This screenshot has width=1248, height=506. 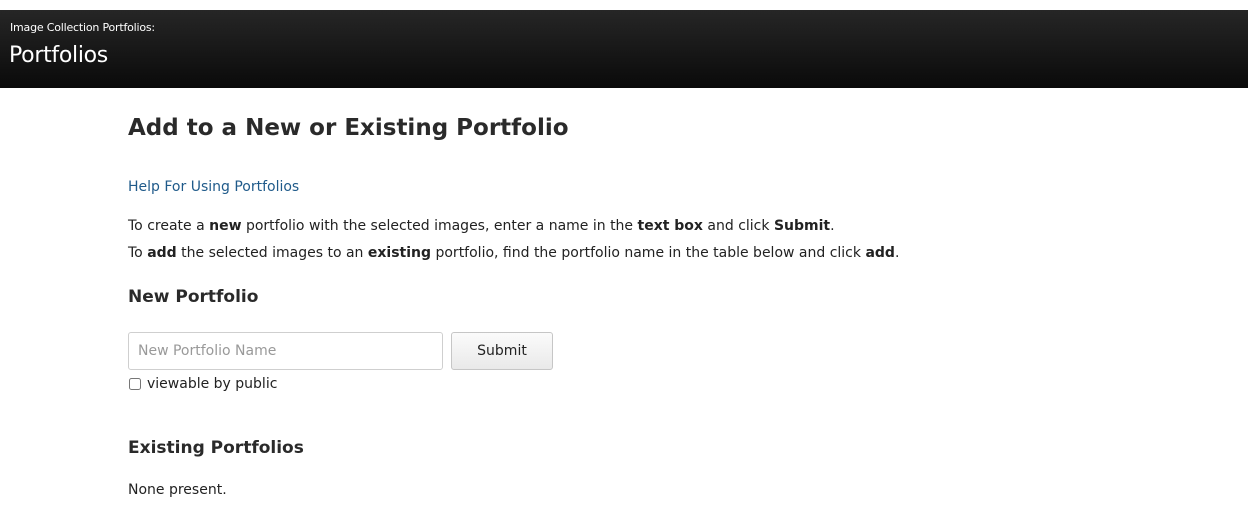 What do you see at coordinates (225, 226) in the screenshot?
I see `instruction-bold: new` at bounding box center [225, 226].